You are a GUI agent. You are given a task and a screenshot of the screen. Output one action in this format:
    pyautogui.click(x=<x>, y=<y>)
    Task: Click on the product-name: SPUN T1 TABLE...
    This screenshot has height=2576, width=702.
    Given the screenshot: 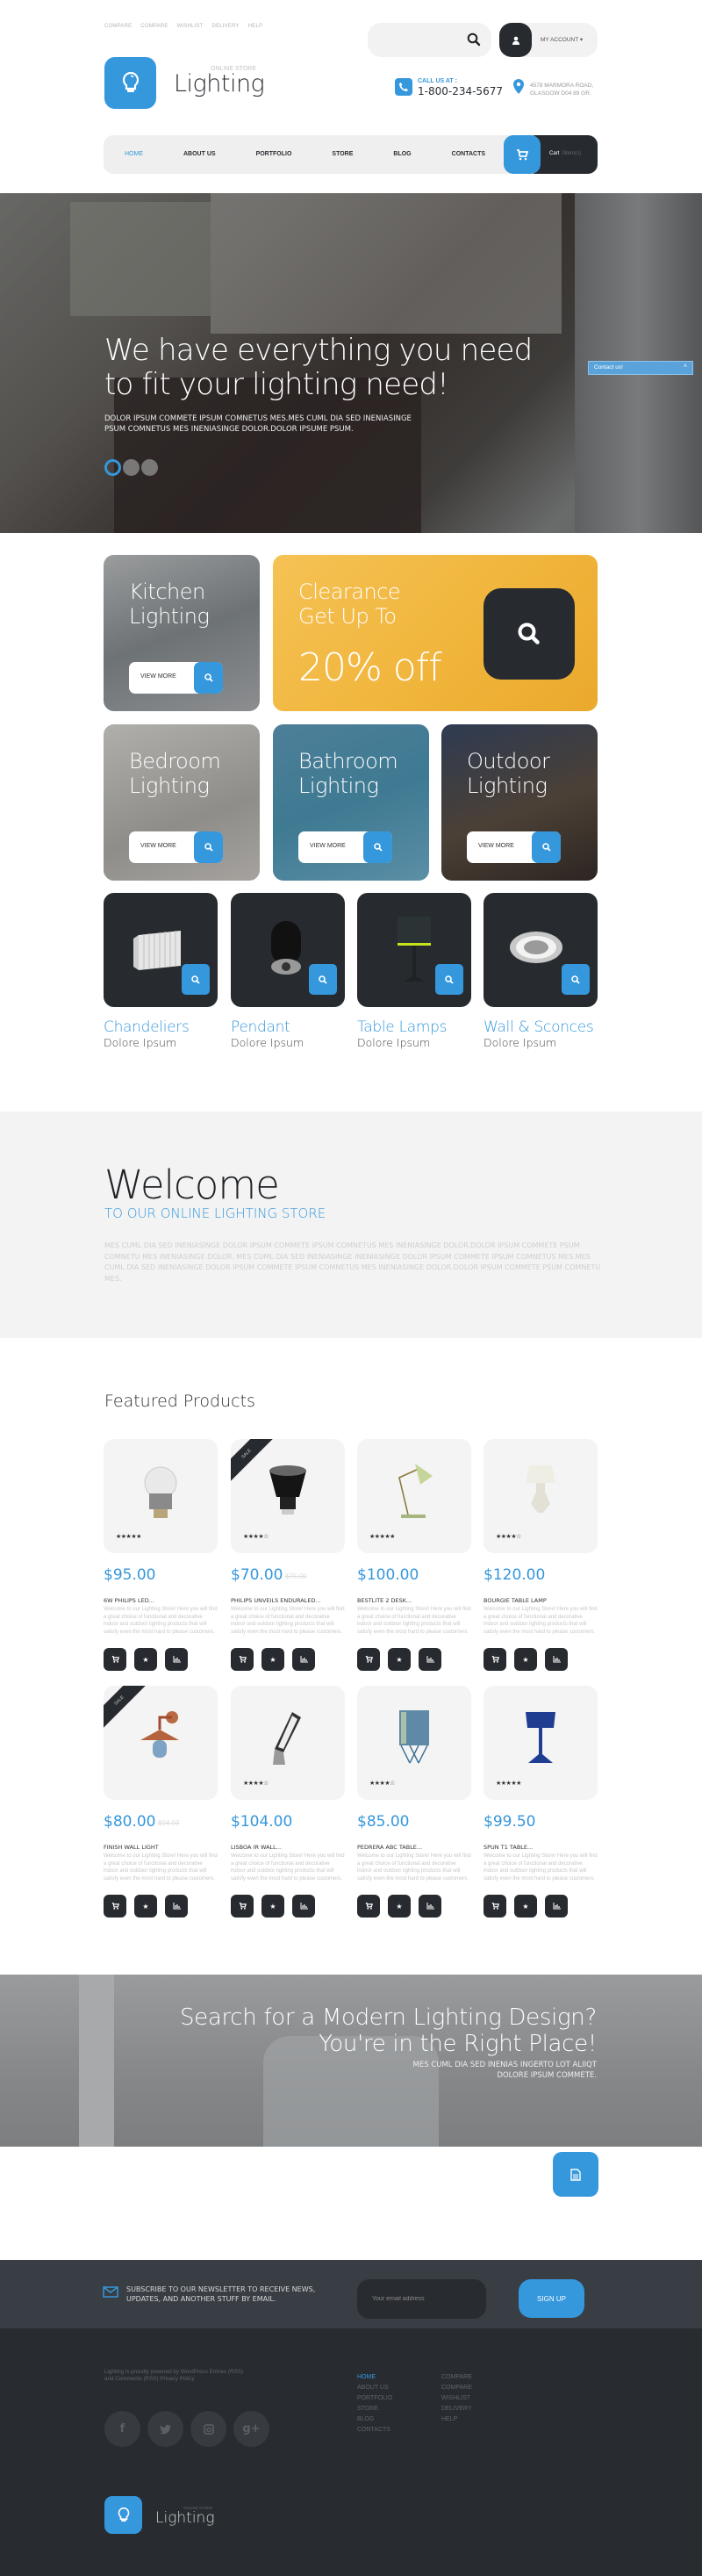 What is the action you would take?
    pyautogui.click(x=508, y=1847)
    